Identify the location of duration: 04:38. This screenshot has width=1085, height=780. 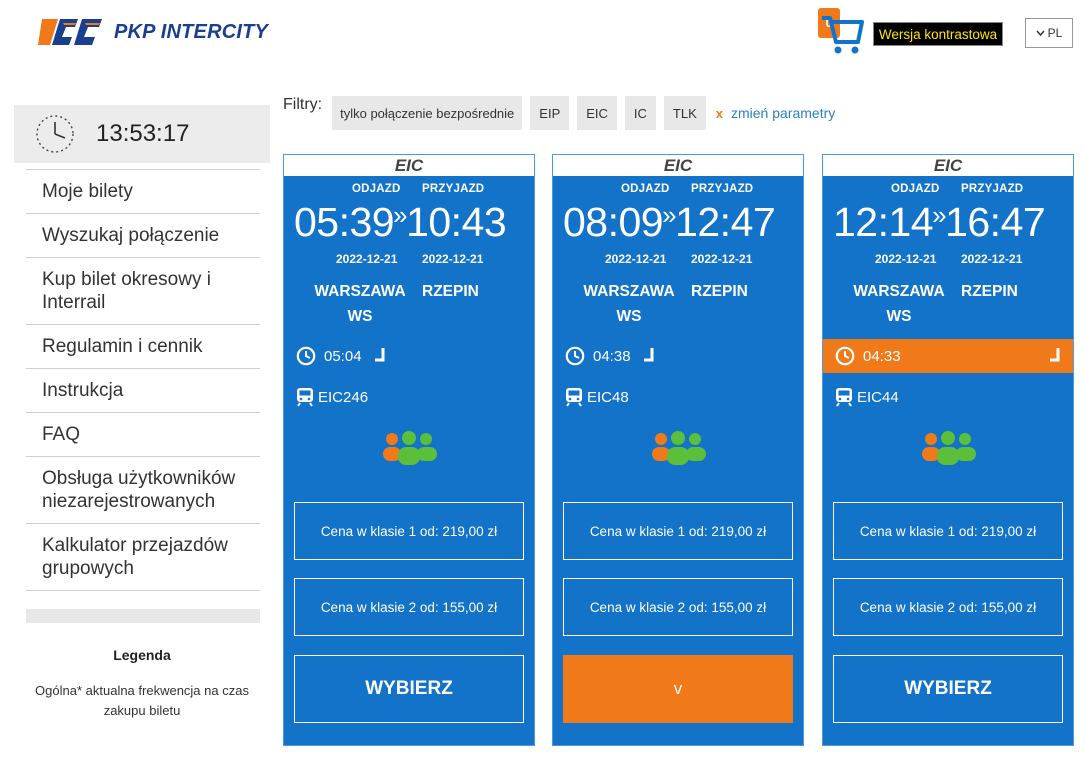
(612, 356).